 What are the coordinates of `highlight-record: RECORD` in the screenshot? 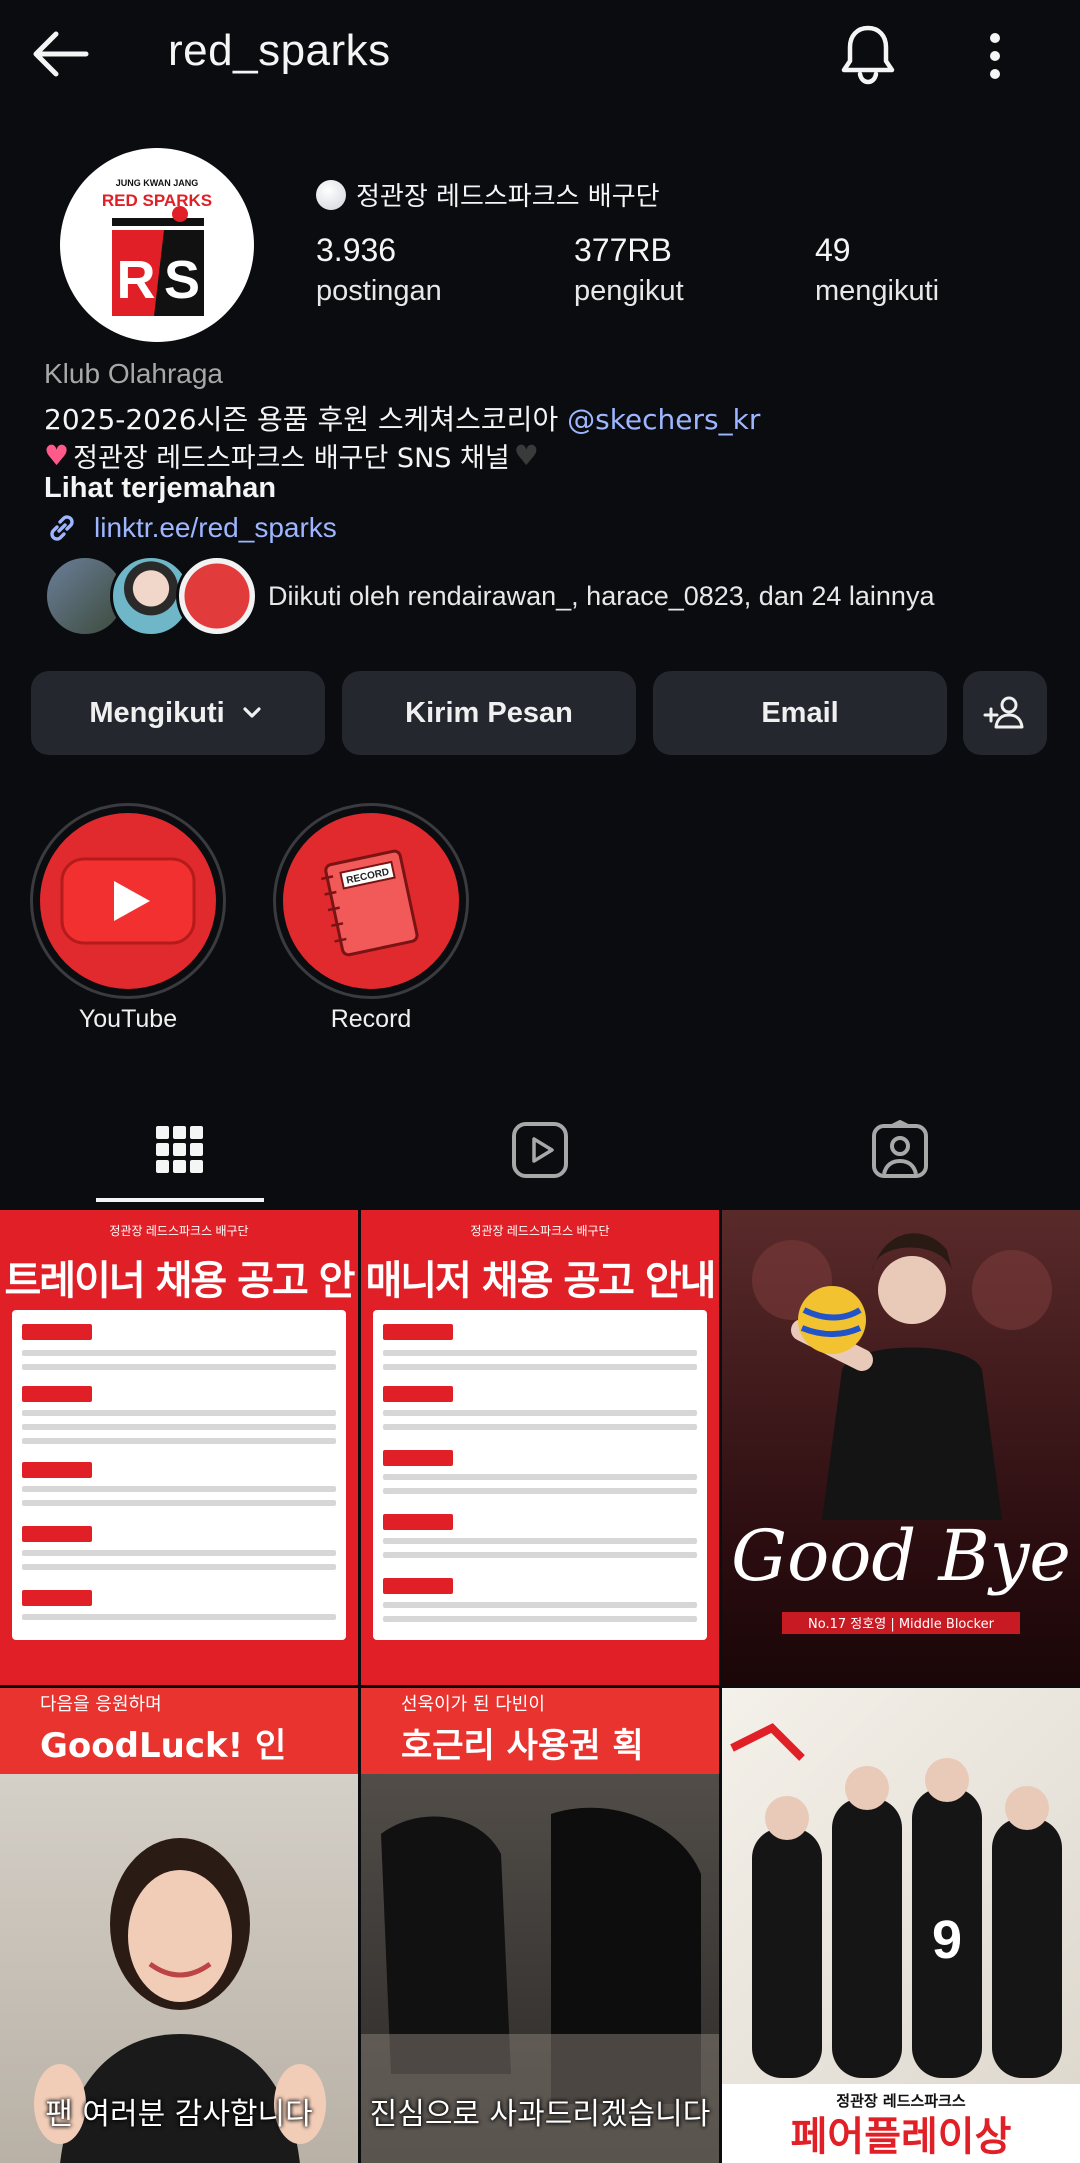 It's located at (371, 901).